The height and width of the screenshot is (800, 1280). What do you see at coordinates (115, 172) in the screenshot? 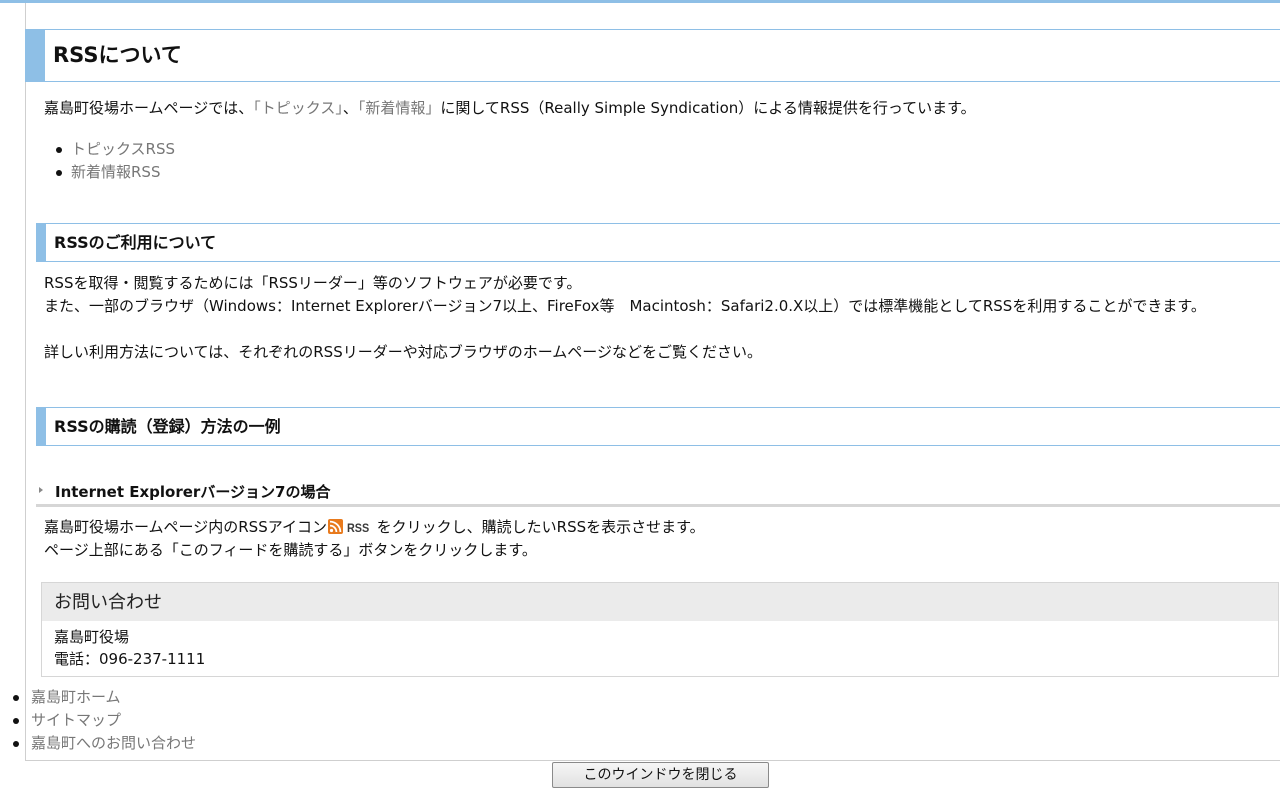
I see `news-rss-link: 新着情報RSS` at bounding box center [115, 172].